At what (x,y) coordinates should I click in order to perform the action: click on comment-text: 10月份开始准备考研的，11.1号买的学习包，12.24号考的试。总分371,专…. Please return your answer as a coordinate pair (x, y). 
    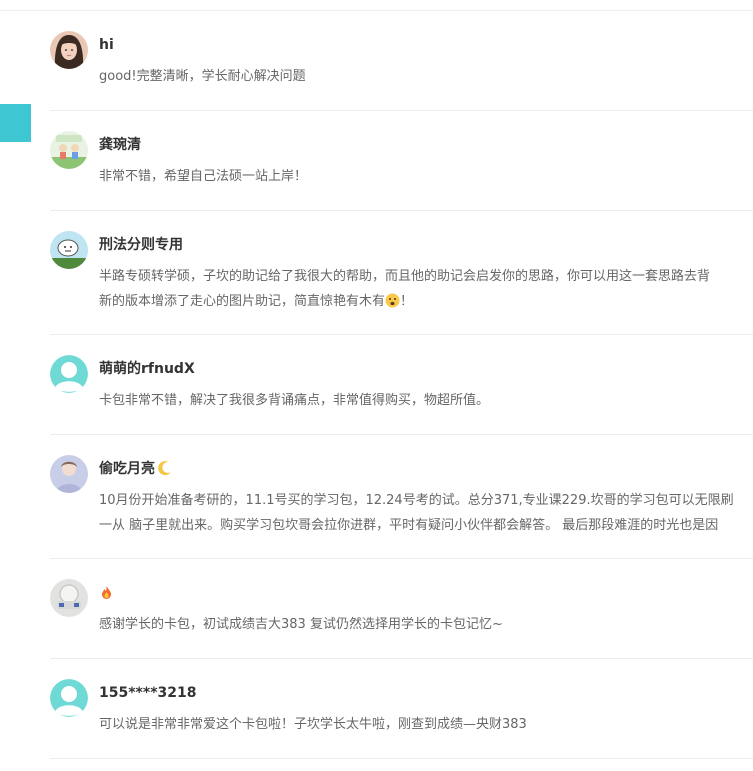
    Looking at the image, I should click on (426, 513).